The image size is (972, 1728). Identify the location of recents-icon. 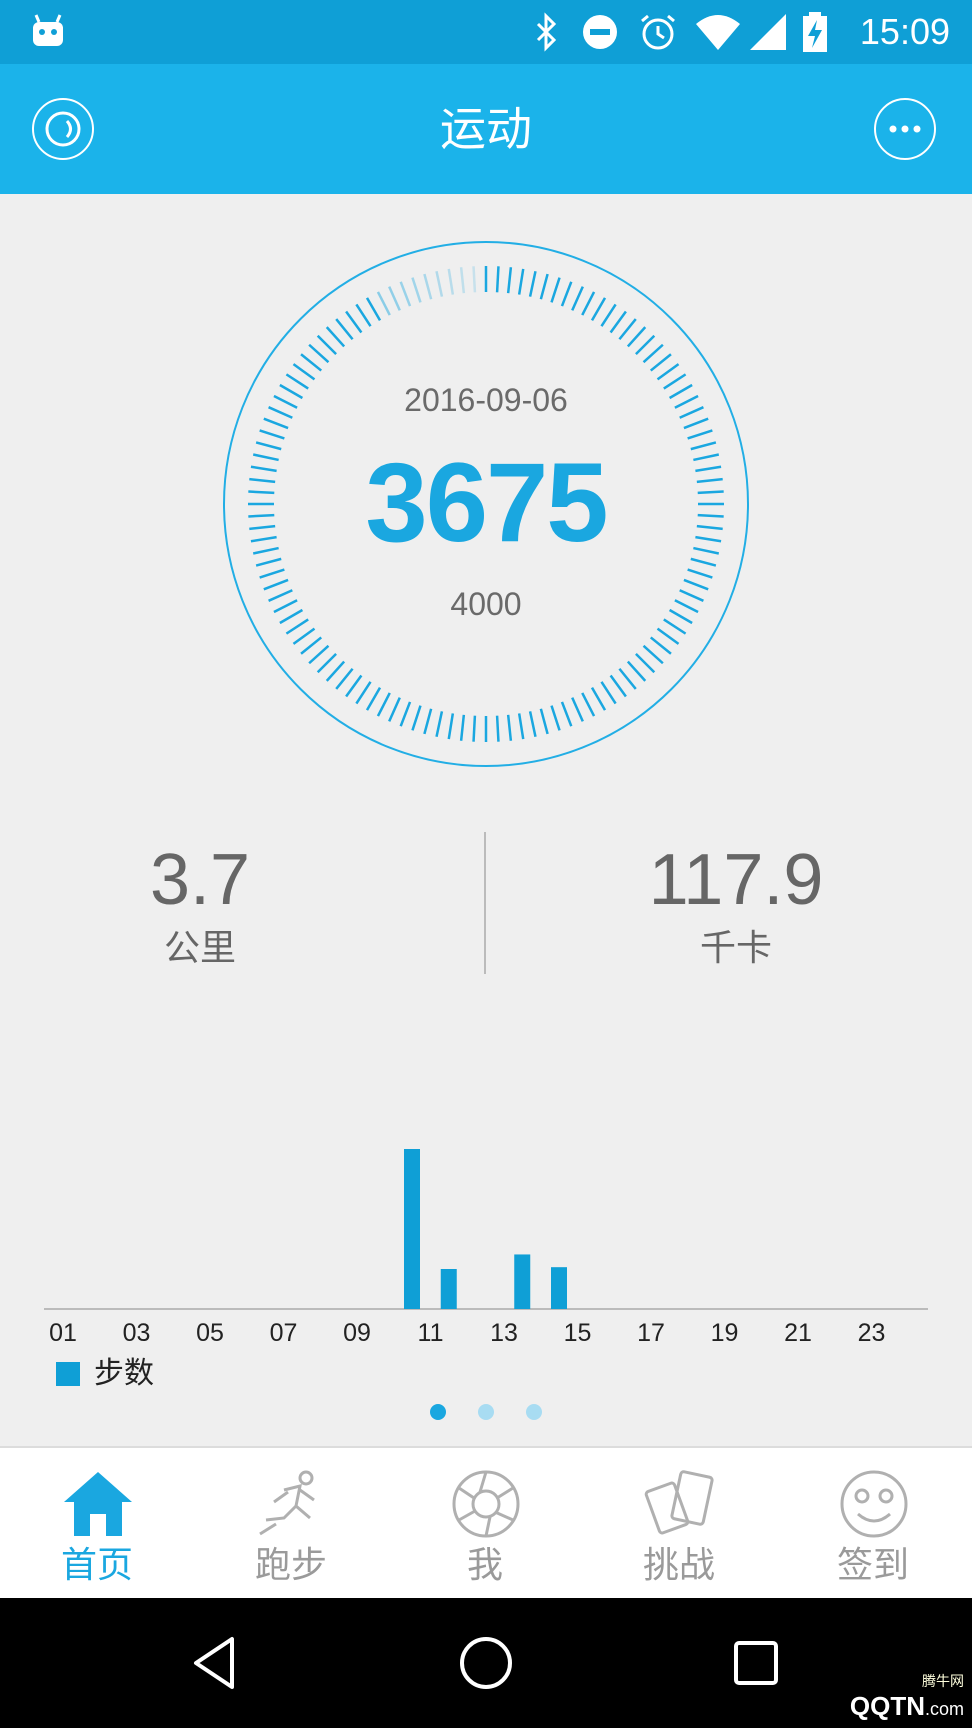
(756, 1663).